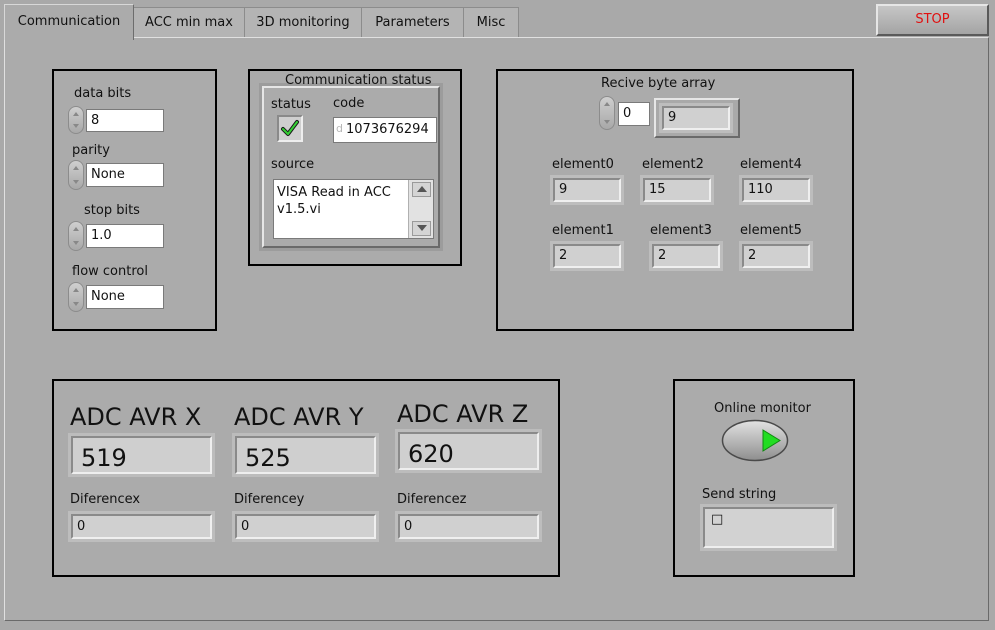 The height and width of the screenshot is (630, 995). Describe the element at coordinates (768, 527) in the screenshot. I see `send-string-input: □` at that location.